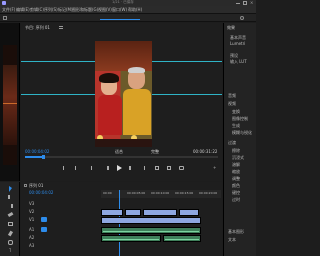 The width and height of the screenshot is (320, 256). I want to click on effects-item: 生成, so click(236, 125).